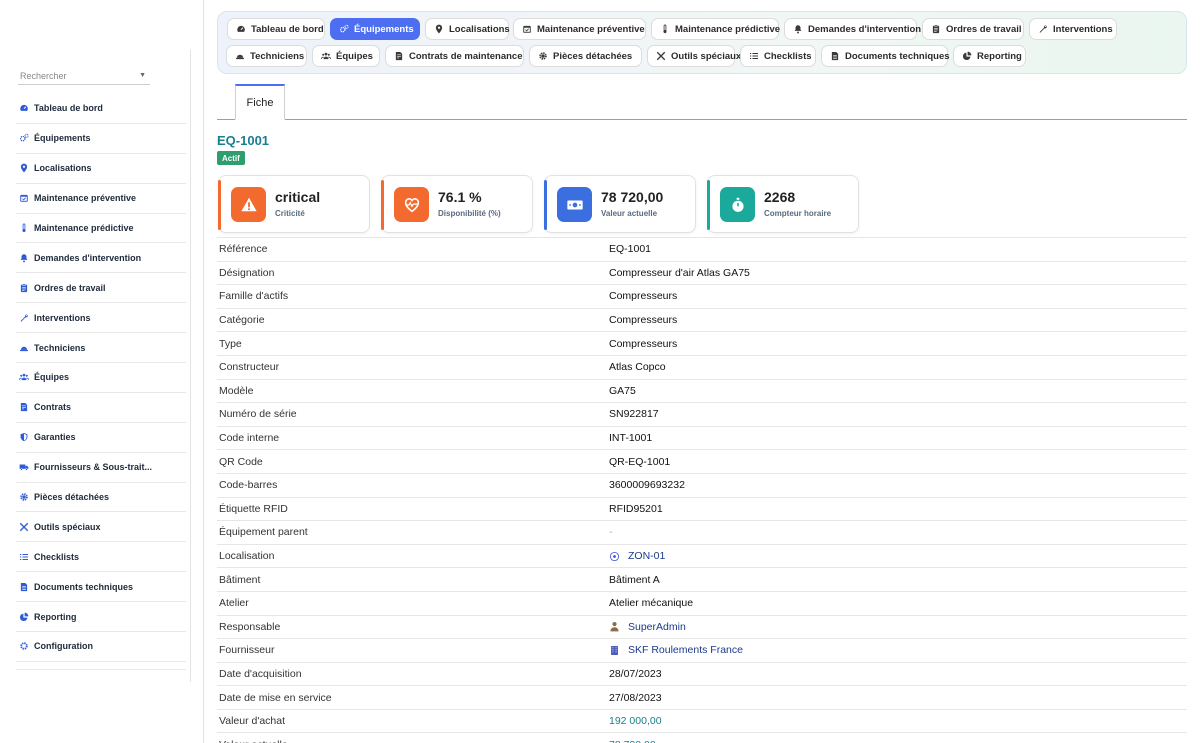  What do you see at coordinates (24, 407) in the screenshot?
I see `file-contract-icon` at bounding box center [24, 407].